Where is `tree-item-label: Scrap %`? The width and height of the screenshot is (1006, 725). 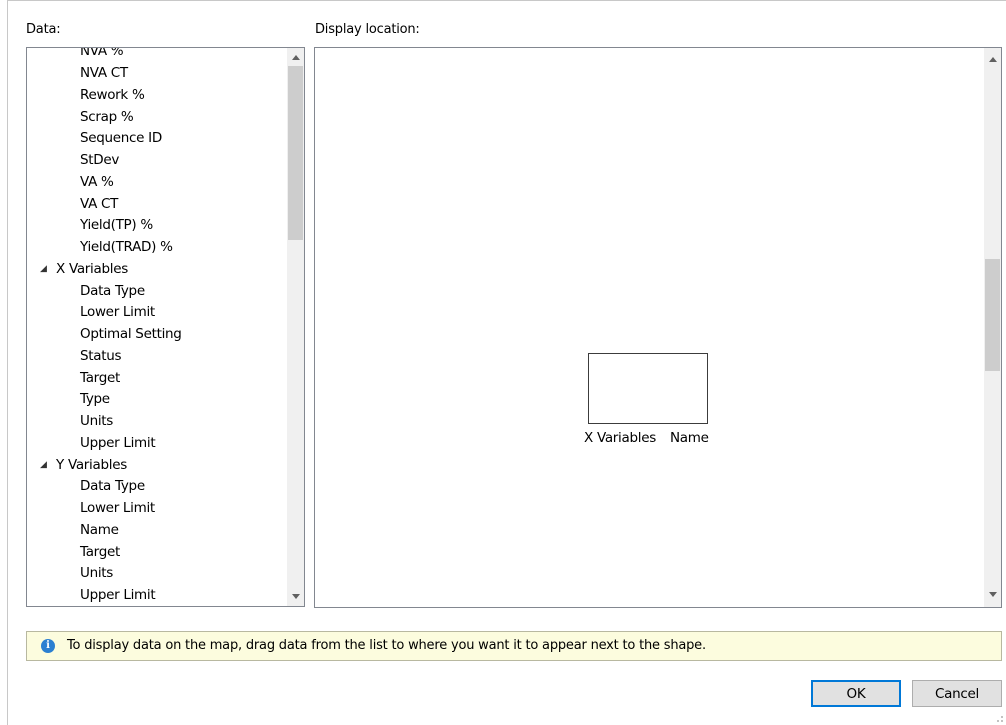 tree-item-label: Scrap % is located at coordinates (107, 116).